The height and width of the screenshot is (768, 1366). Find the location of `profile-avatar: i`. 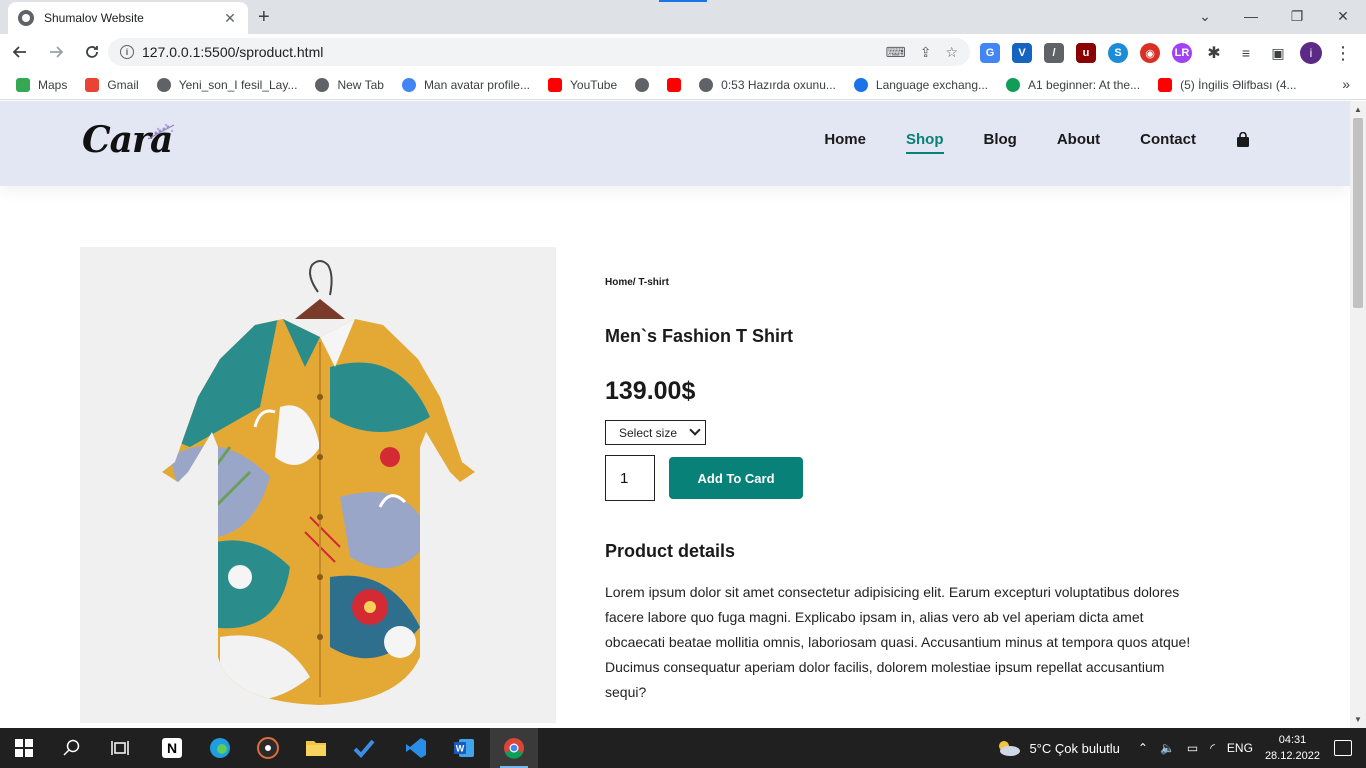

profile-avatar: i is located at coordinates (1311, 53).